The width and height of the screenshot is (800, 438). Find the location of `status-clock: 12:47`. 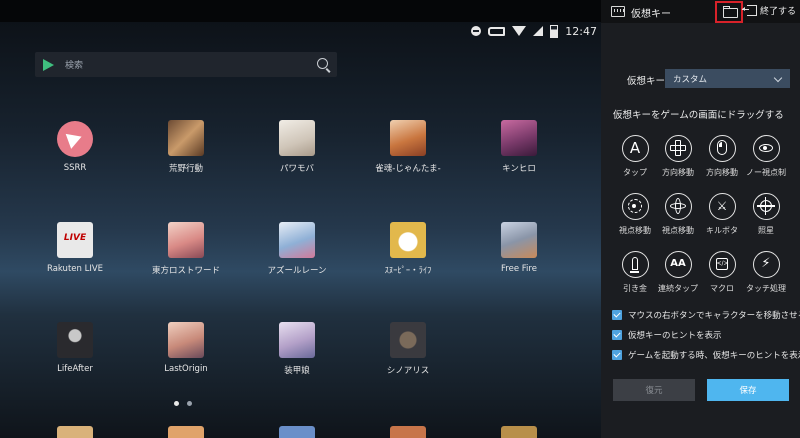

status-clock: 12:47 is located at coordinates (581, 31).